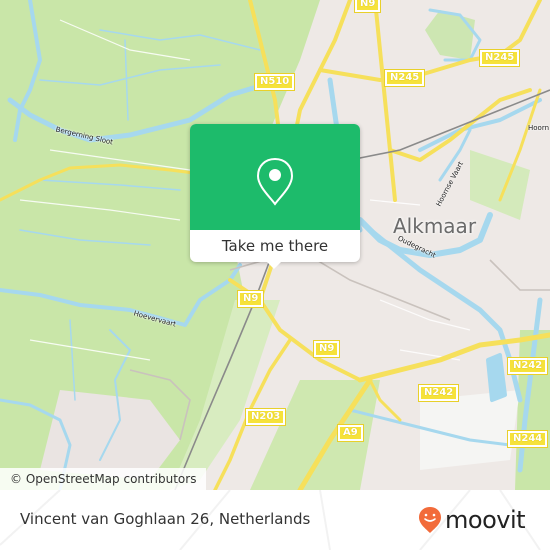 The width and height of the screenshot is (550, 550). What do you see at coordinates (425, 315) in the screenshot?
I see `street` at bounding box center [425, 315].